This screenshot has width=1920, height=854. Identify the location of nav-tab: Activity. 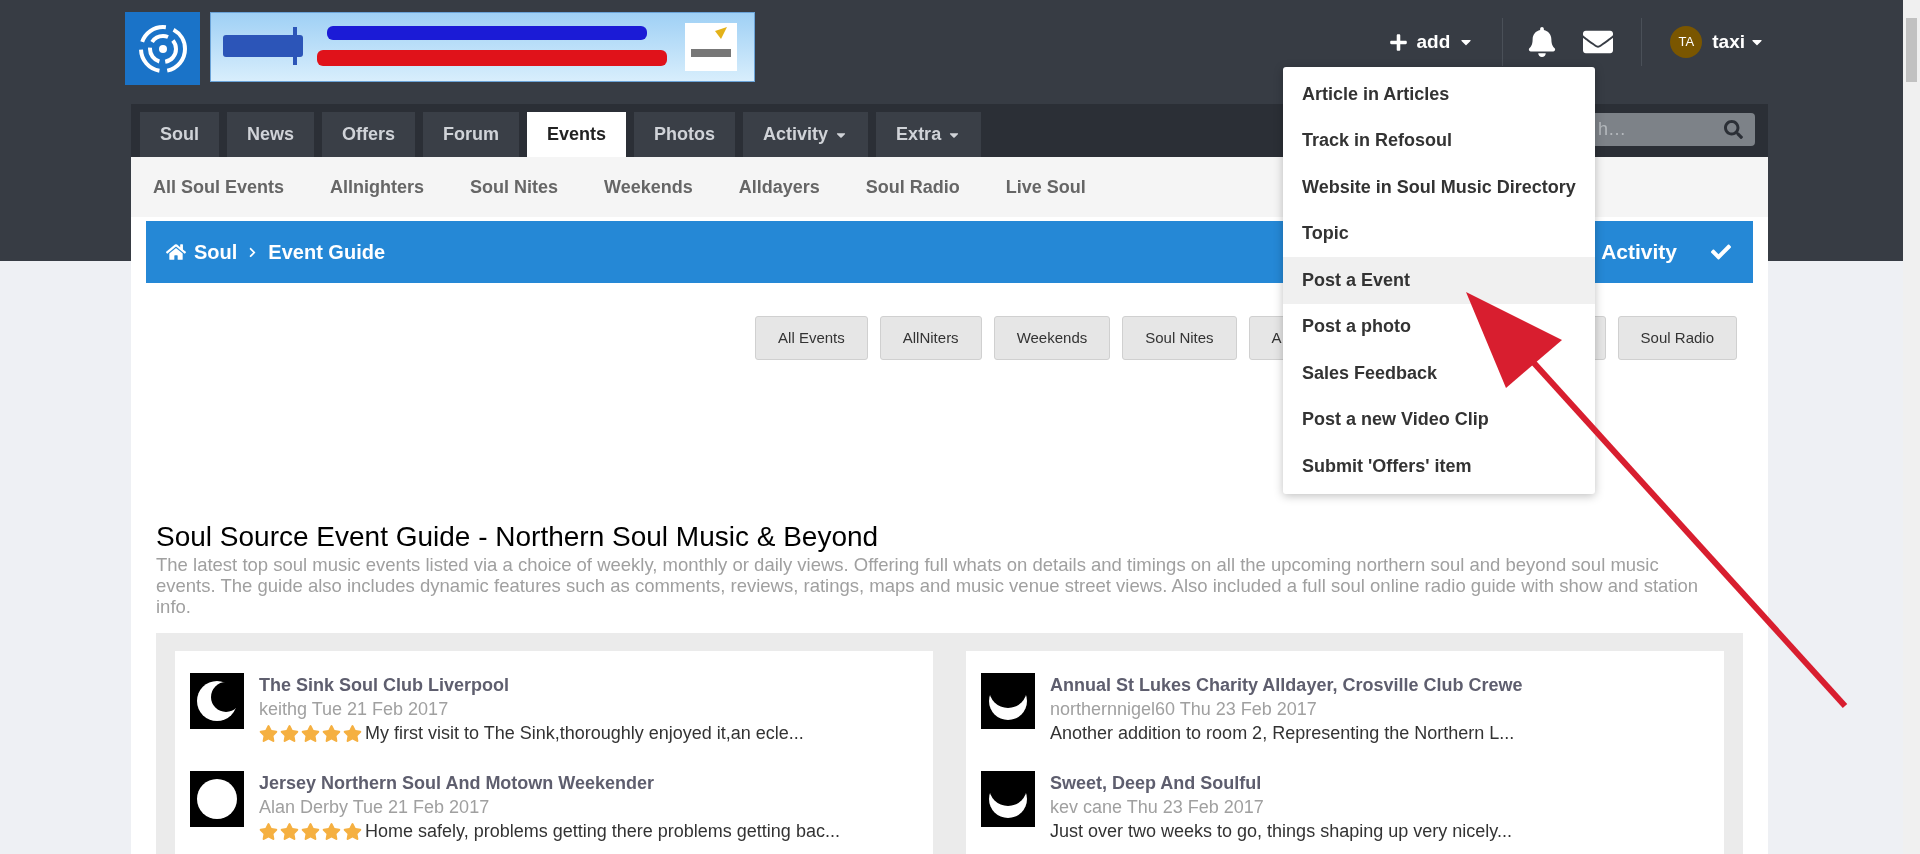
(806, 134).